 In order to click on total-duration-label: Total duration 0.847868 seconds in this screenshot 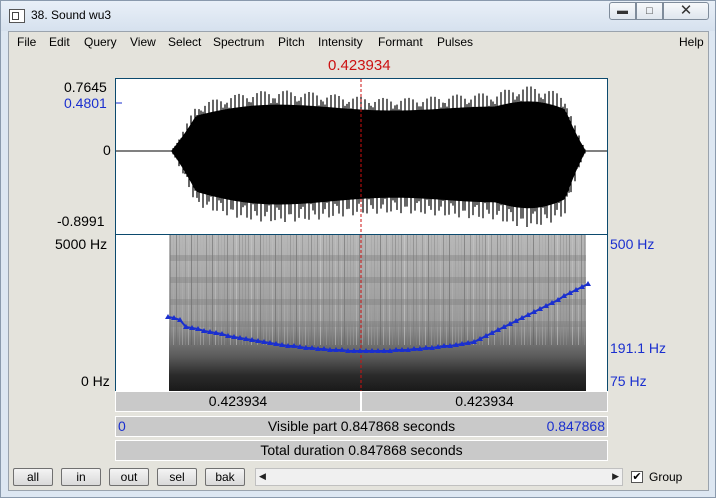, I will do `click(361, 450)`.